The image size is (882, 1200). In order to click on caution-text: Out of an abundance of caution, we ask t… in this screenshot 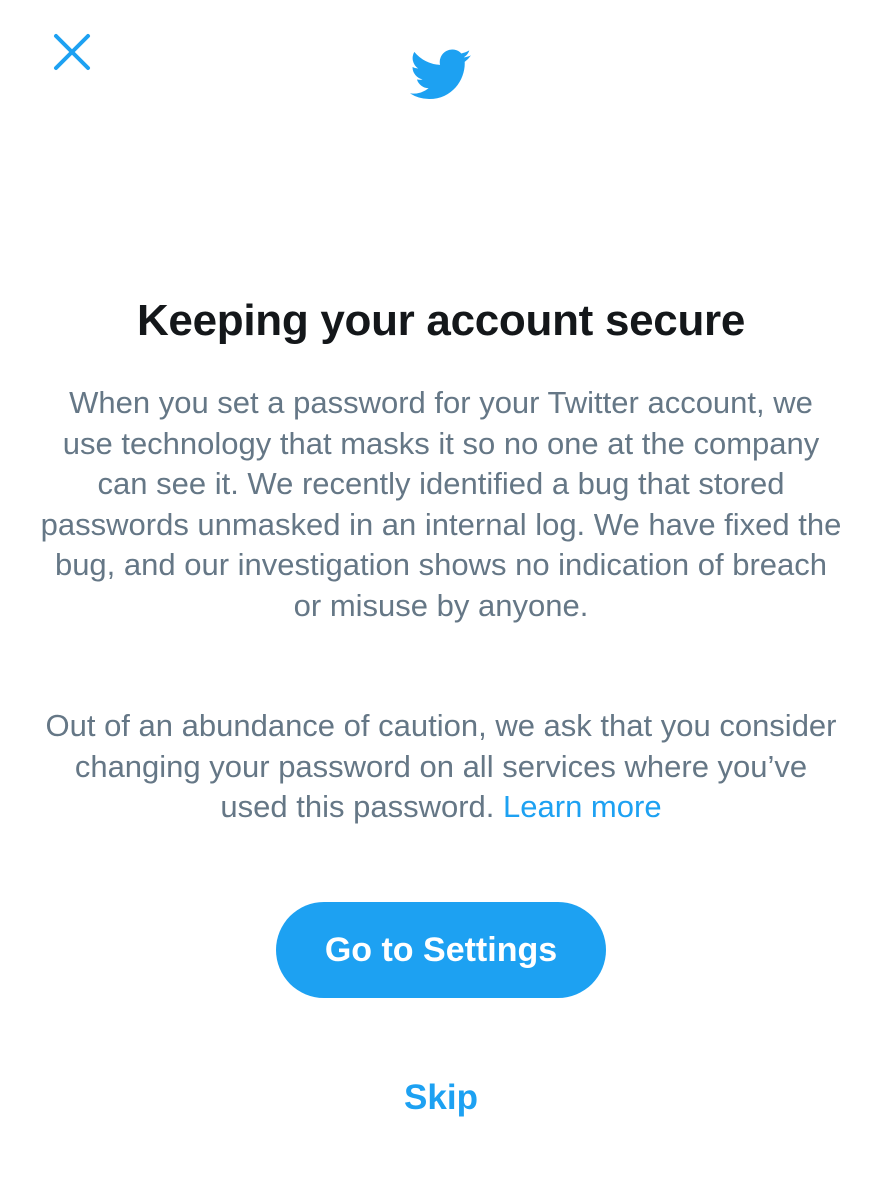, I will do `click(441, 767)`.